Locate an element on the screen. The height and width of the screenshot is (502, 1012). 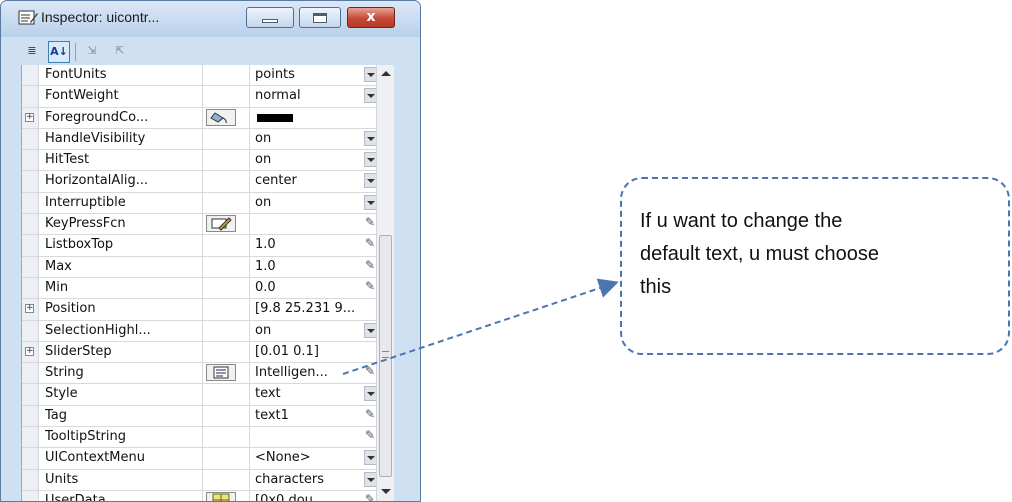
alphabetical-sort-button: A↓ is located at coordinates (59, 52).